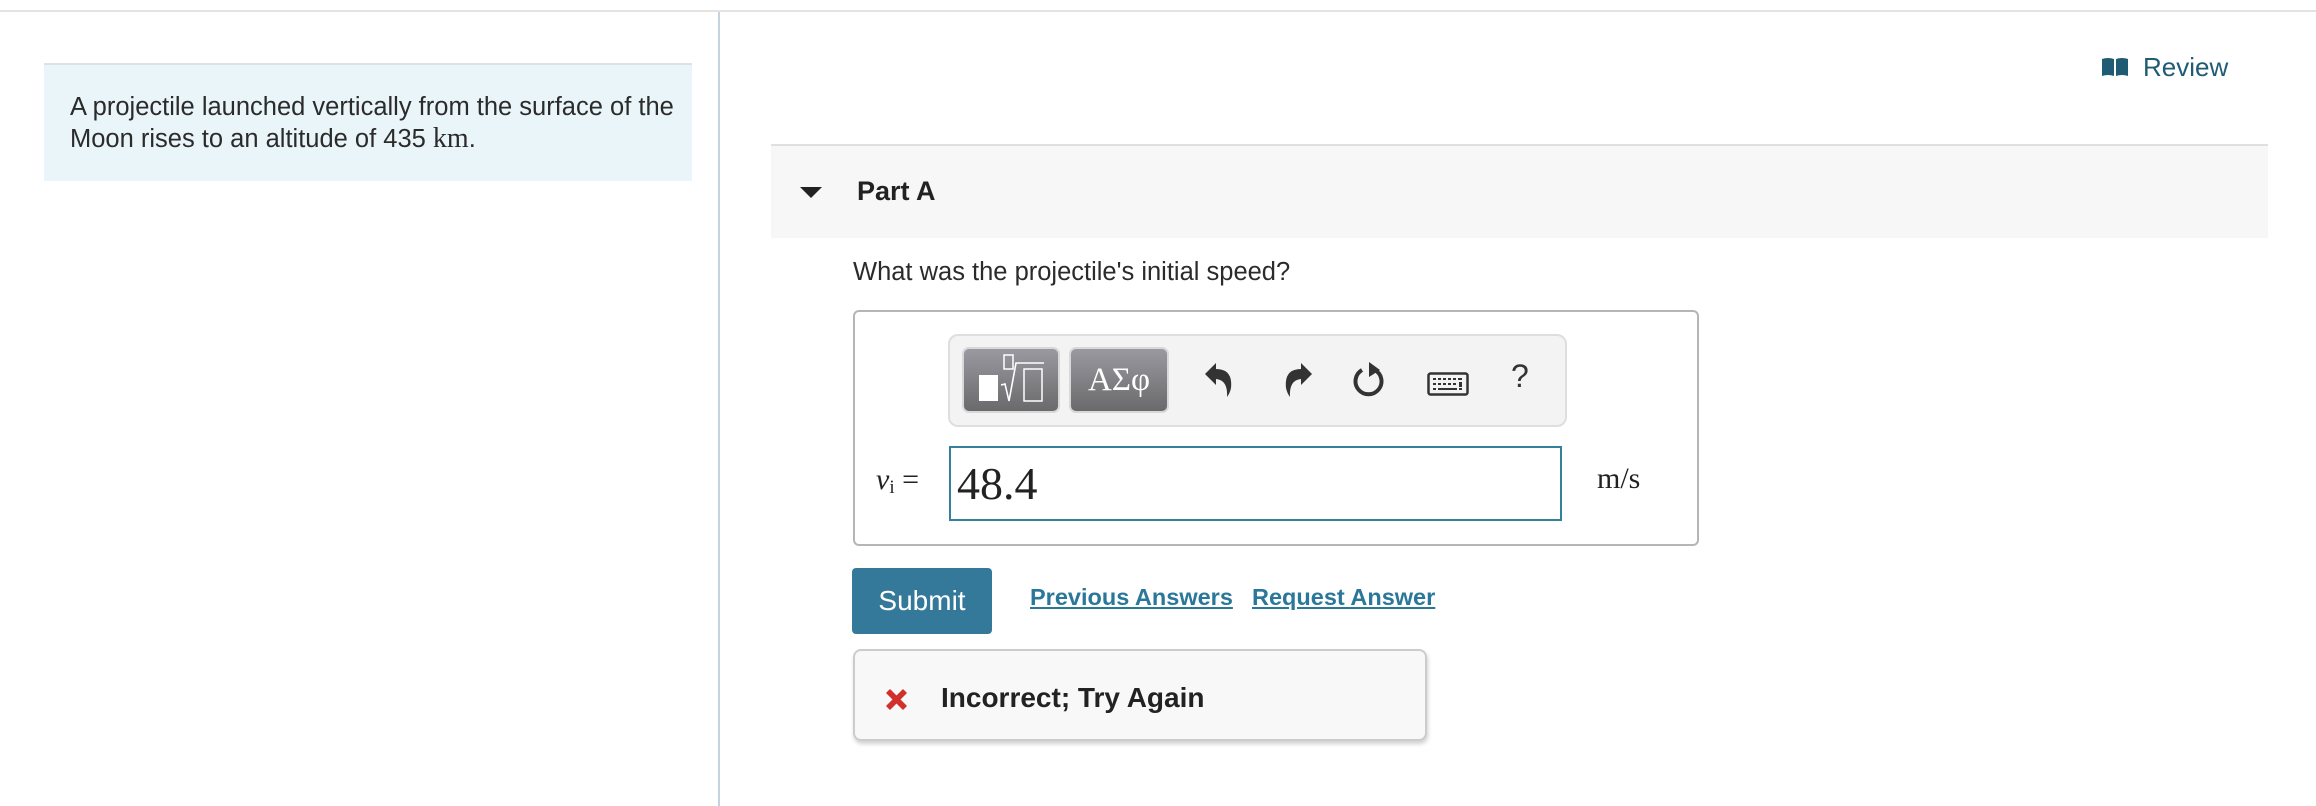 The width and height of the screenshot is (2316, 806). I want to click on redo-icon, so click(1297, 380).